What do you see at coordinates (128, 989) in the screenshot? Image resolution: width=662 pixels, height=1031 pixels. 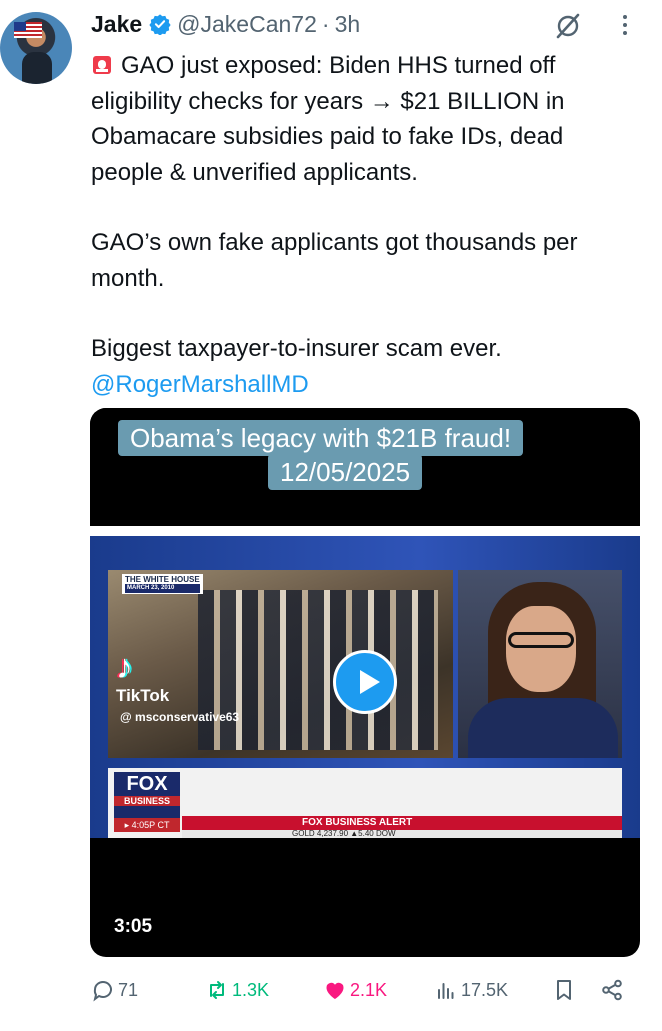 I see `reply-count: 71` at bounding box center [128, 989].